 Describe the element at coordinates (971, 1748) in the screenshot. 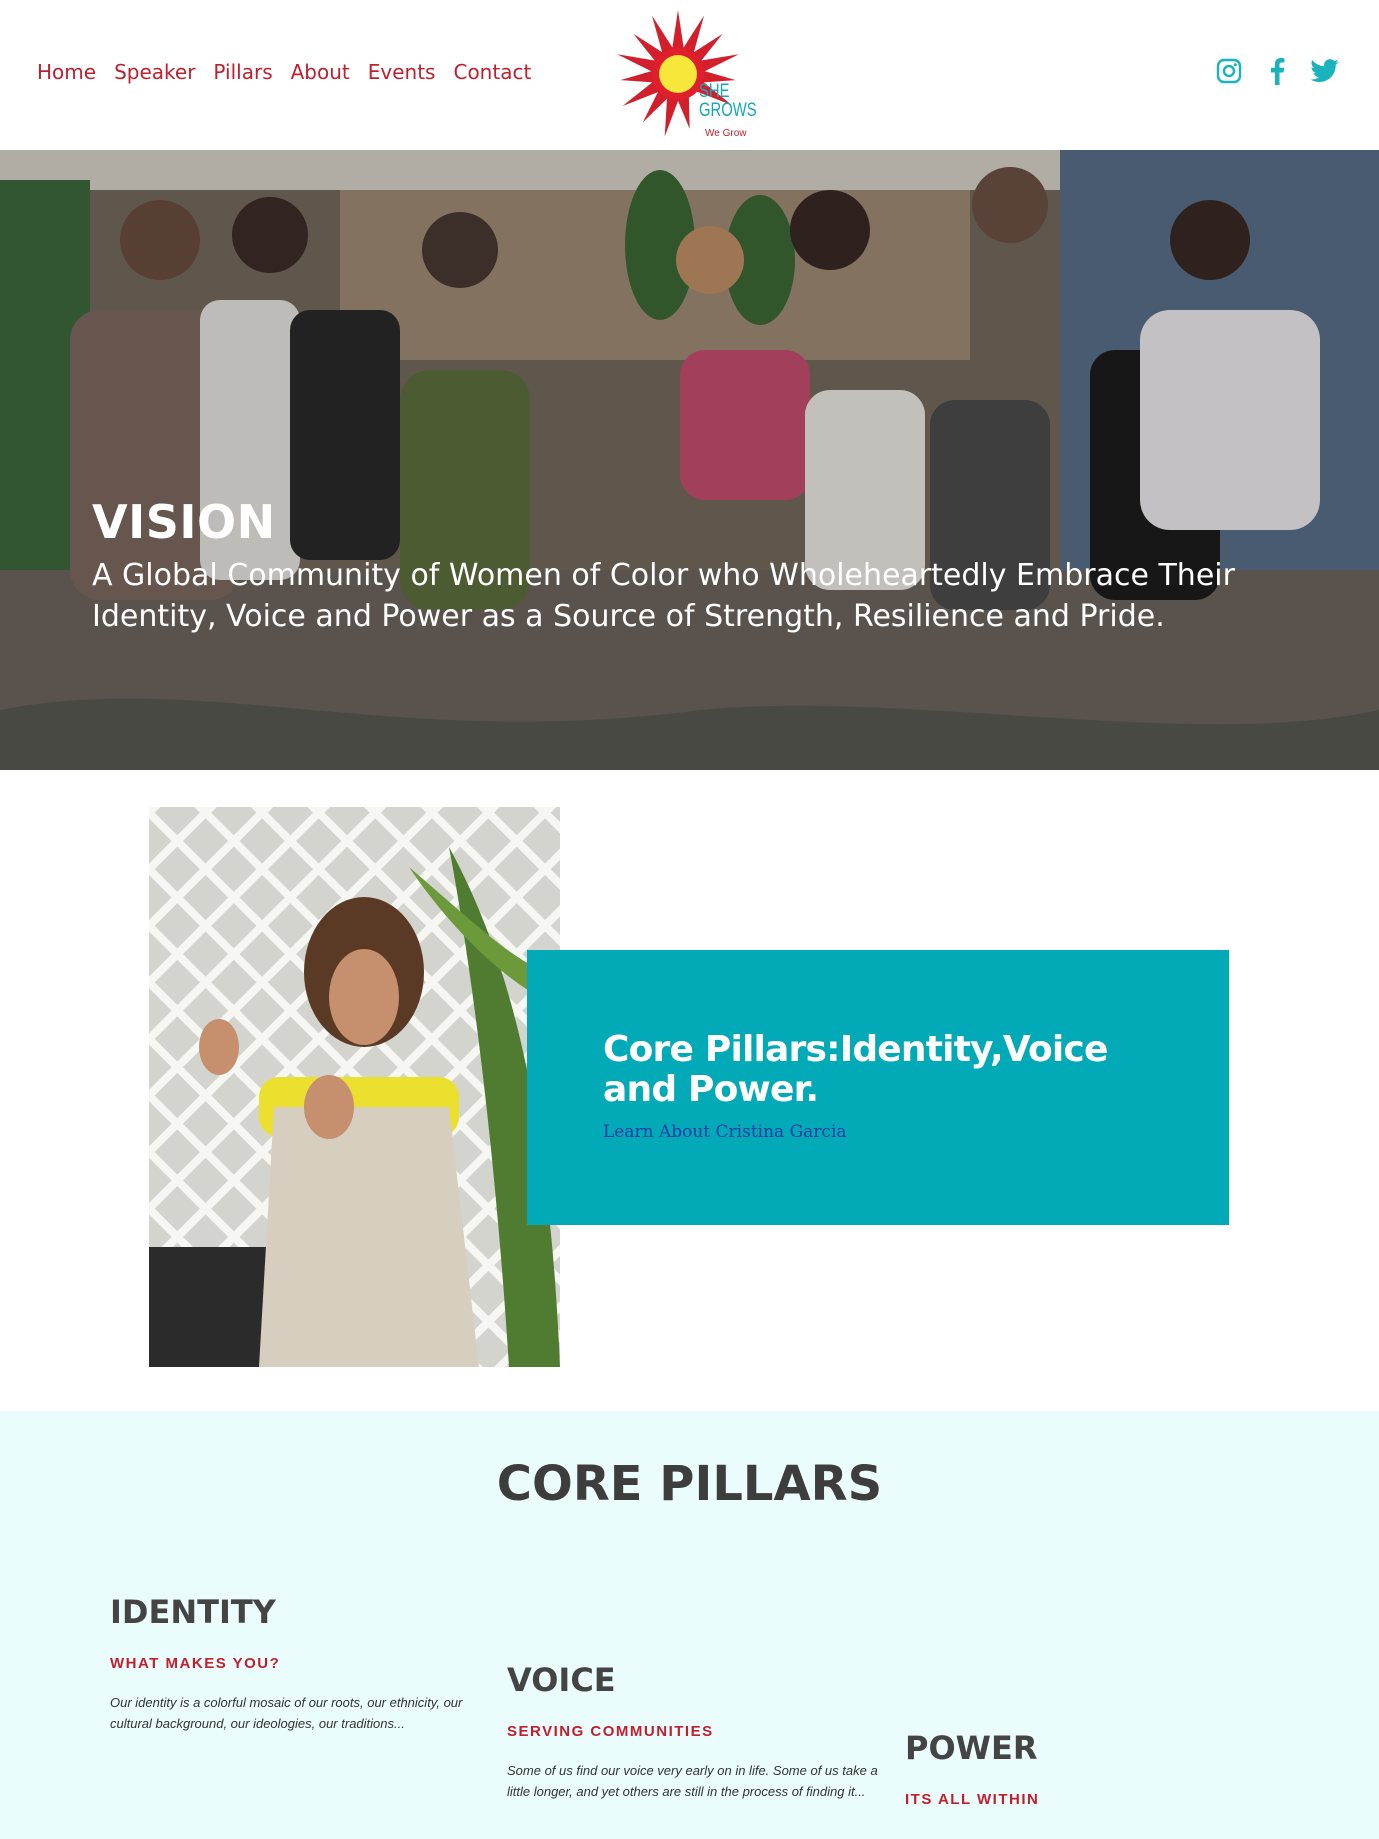

I see `pillar-title: POWER` at that location.